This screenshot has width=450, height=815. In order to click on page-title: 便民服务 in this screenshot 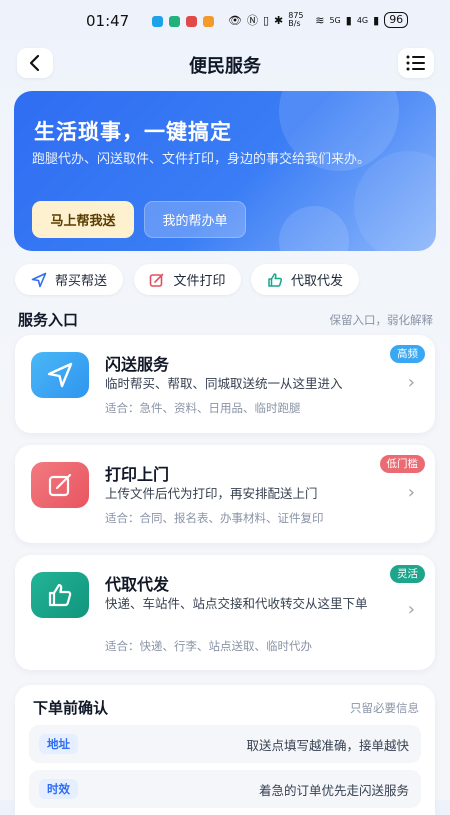, I will do `click(225, 66)`.